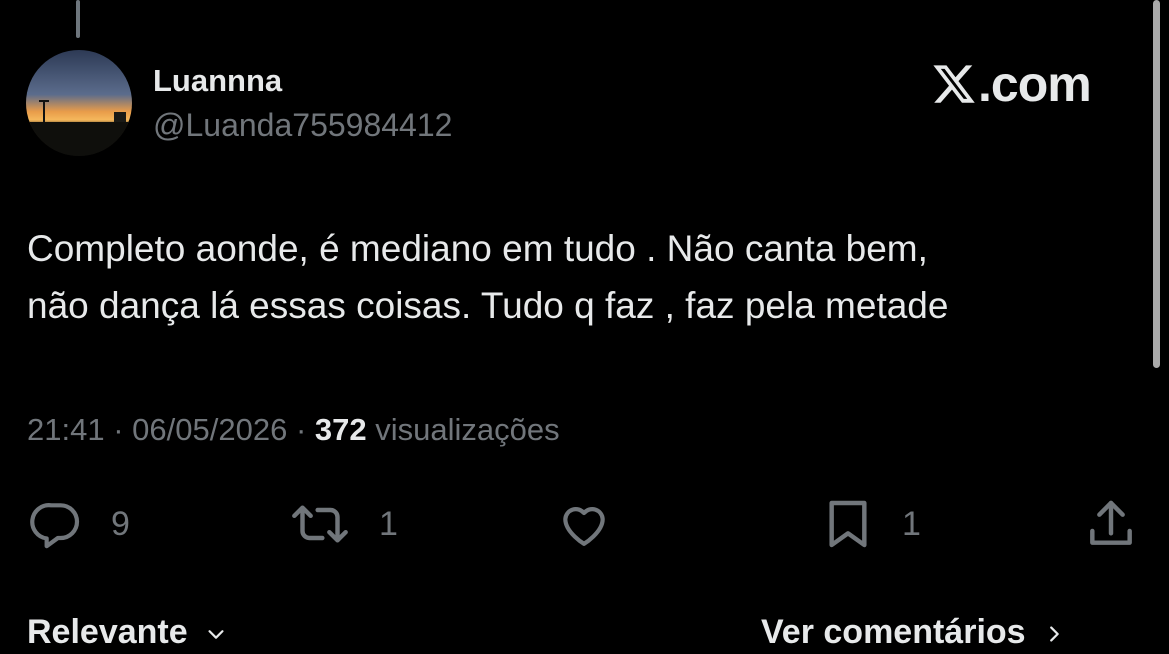  What do you see at coordinates (467, 429) in the screenshot?
I see `views-label: visualizações` at bounding box center [467, 429].